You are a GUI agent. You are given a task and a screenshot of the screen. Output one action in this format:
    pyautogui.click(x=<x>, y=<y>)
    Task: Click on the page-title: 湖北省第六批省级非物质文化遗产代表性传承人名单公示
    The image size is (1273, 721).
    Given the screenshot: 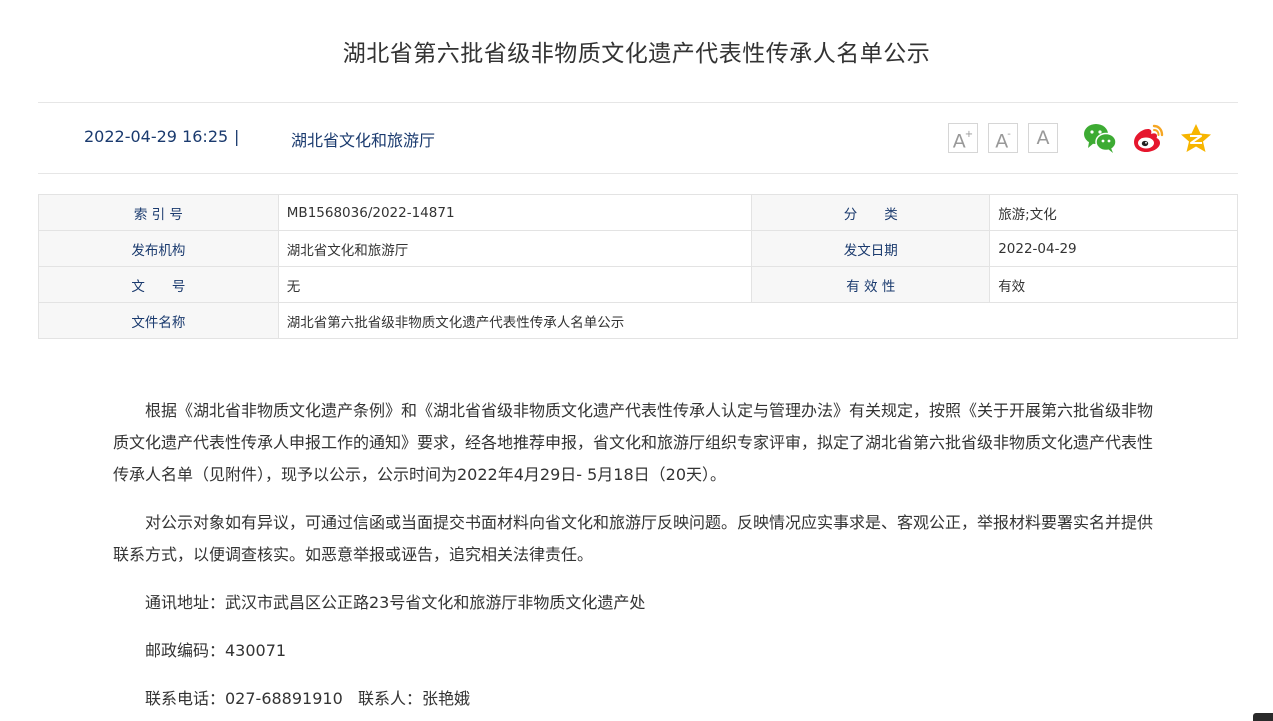 What is the action you would take?
    pyautogui.click(x=636, y=54)
    